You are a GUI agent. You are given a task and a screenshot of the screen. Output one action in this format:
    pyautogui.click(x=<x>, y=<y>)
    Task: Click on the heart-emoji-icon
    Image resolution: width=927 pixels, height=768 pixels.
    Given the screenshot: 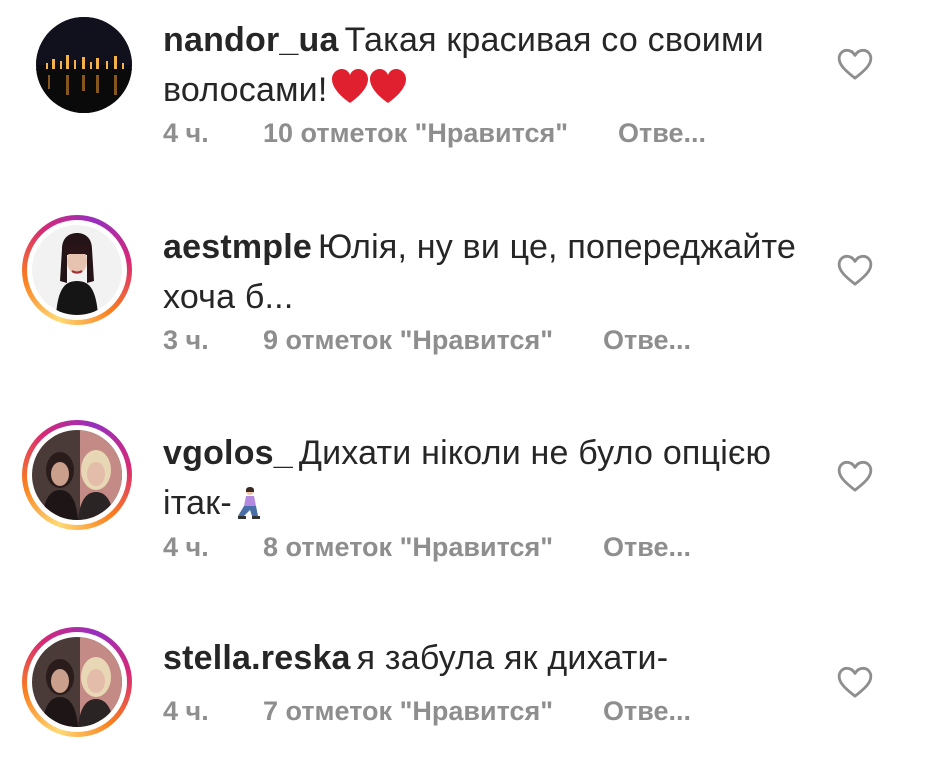 What is the action you would take?
    pyautogui.click(x=368, y=94)
    